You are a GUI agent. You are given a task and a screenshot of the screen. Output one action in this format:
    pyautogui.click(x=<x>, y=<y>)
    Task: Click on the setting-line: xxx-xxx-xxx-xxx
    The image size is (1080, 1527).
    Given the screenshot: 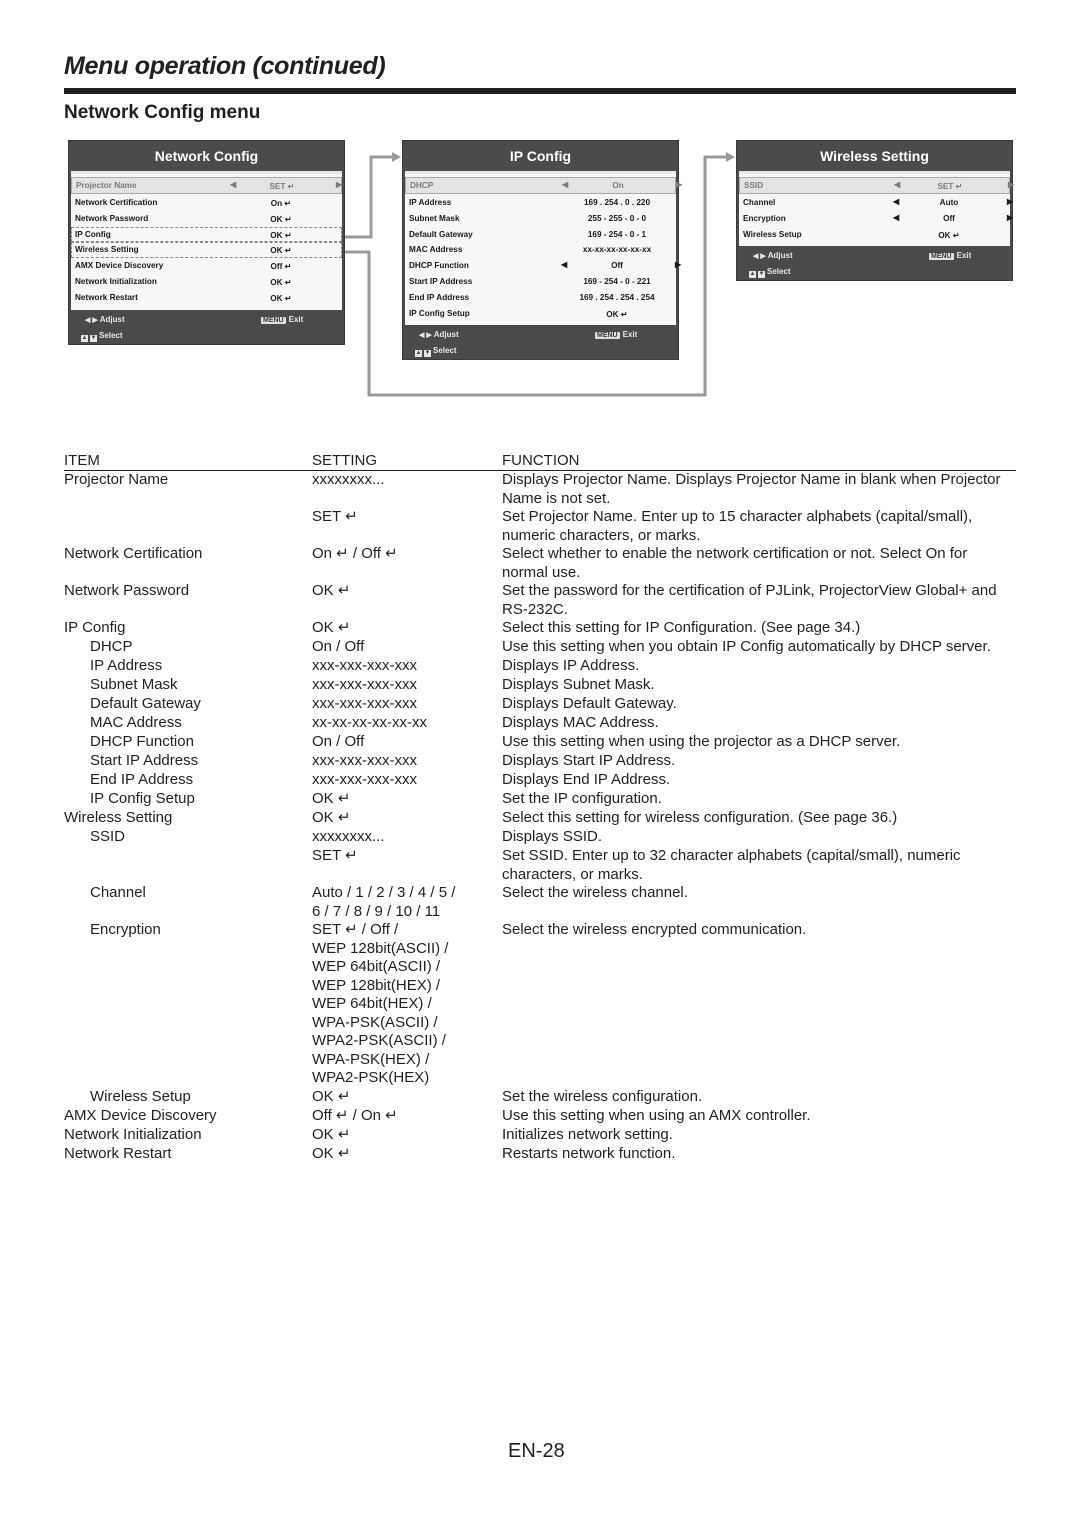 What is the action you would take?
    pyautogui.click(x=364, y=684)
    